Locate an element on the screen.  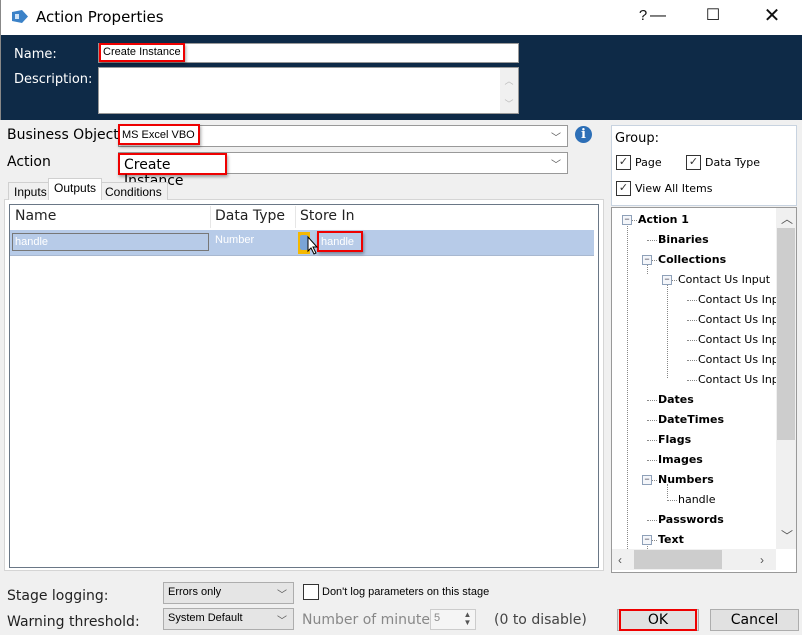
warning-threshold-value: System Default is located at coordinates (205, 618).